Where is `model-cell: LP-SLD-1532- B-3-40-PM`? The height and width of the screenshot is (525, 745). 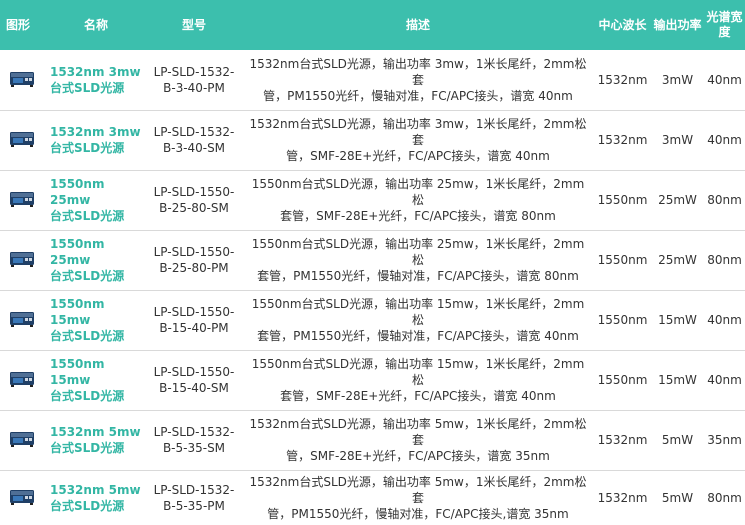 model-cell: LP-SLD-1532- B-3-40-PM is located at coordinates (194, 80).